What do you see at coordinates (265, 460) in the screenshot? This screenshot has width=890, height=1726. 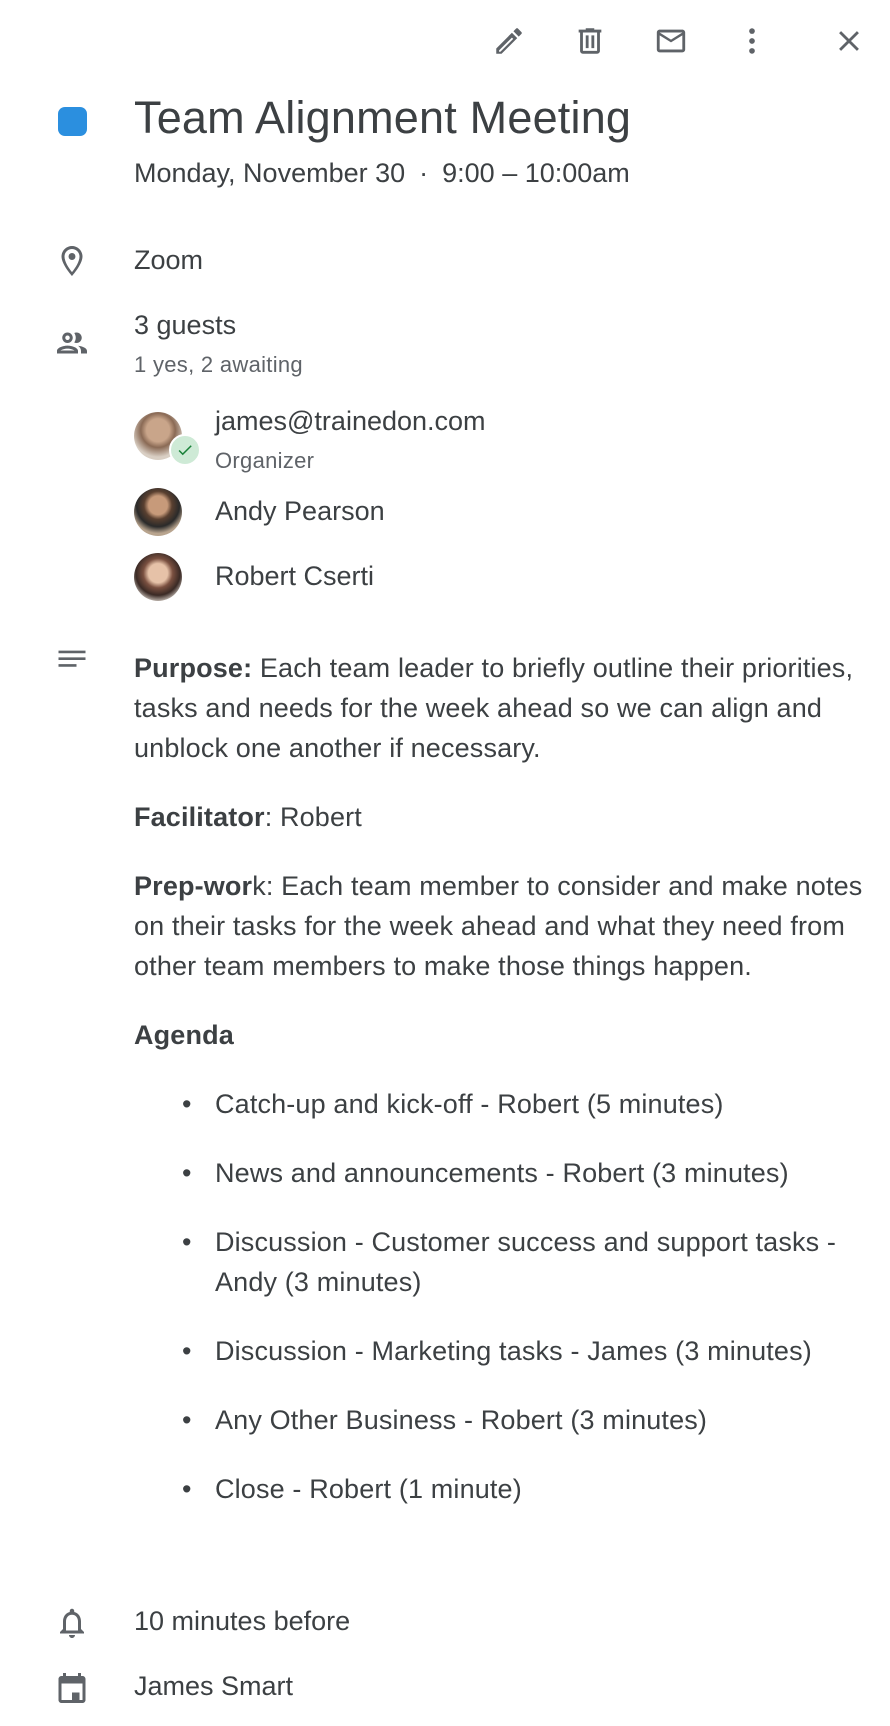 I see `guest-role: Organizer` at bounding box center [265, 460].